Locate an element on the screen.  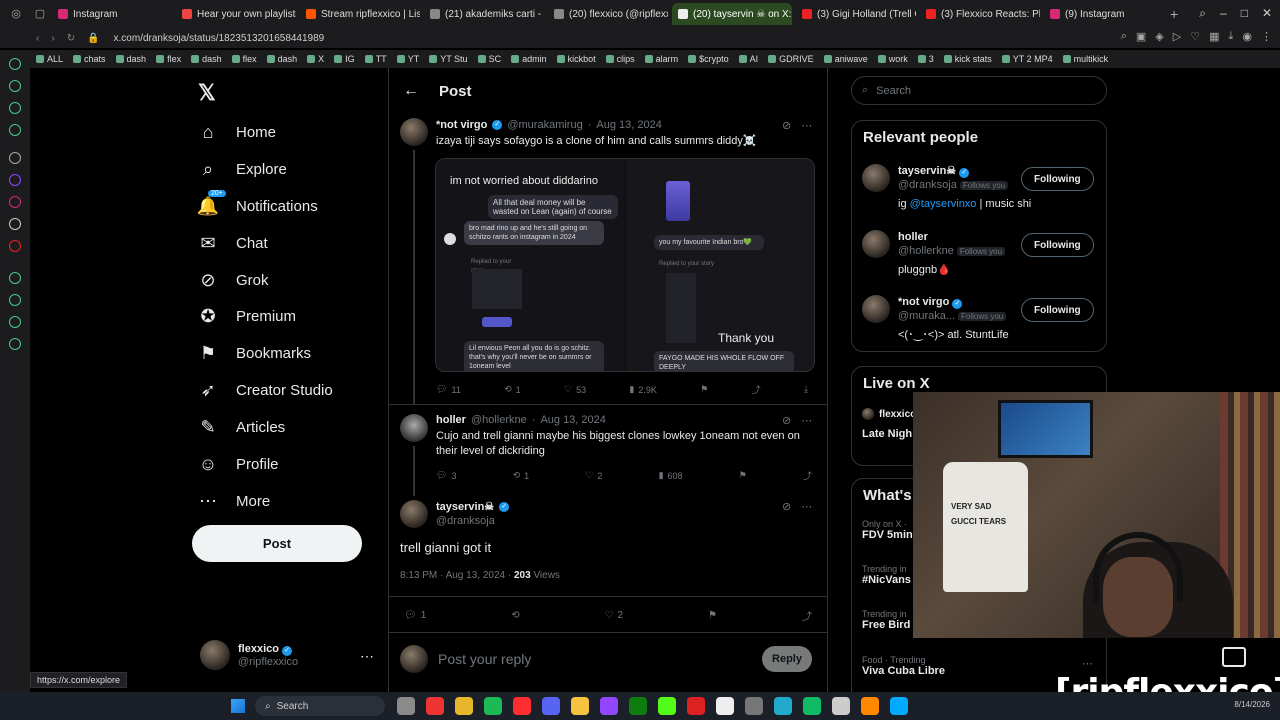
tweet-author: *not virgo is located at coordinates (461, 125).